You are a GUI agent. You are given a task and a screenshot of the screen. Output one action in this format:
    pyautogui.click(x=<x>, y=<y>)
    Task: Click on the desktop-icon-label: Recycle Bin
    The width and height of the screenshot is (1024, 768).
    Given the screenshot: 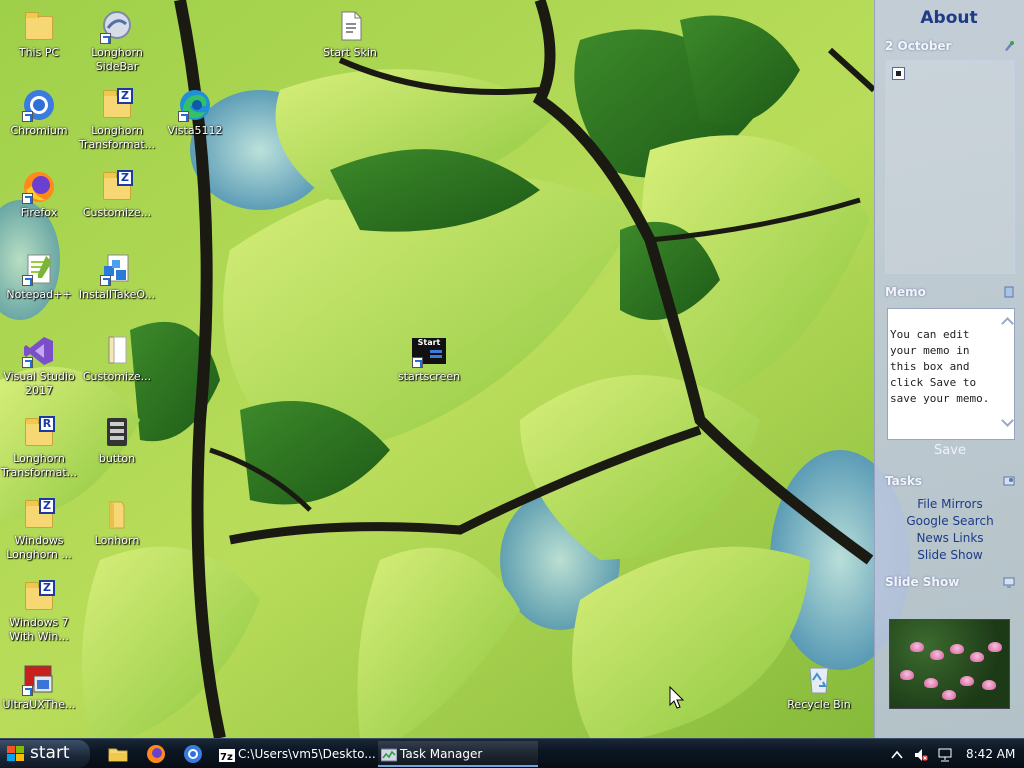 What is the action you would take?
    pyautogui.click(x=819, y=704)
    